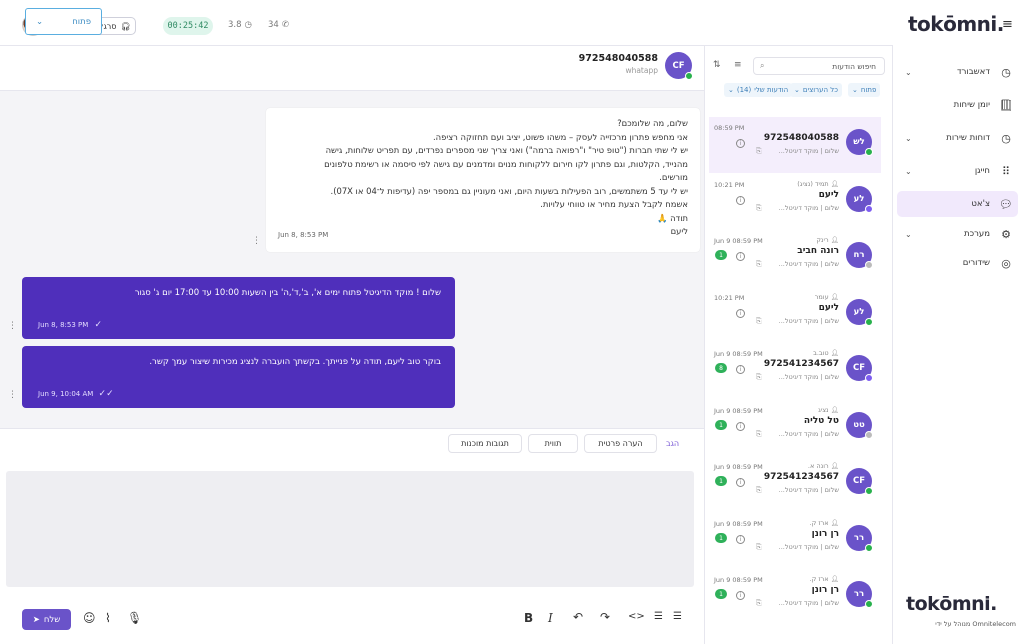 The width and height of the screenshot is (1024, 644). Describe the element at coordinates (63, 21) in the screenshot. I see `conversation-status-dropdown: ⌄ פתוח` at that location.